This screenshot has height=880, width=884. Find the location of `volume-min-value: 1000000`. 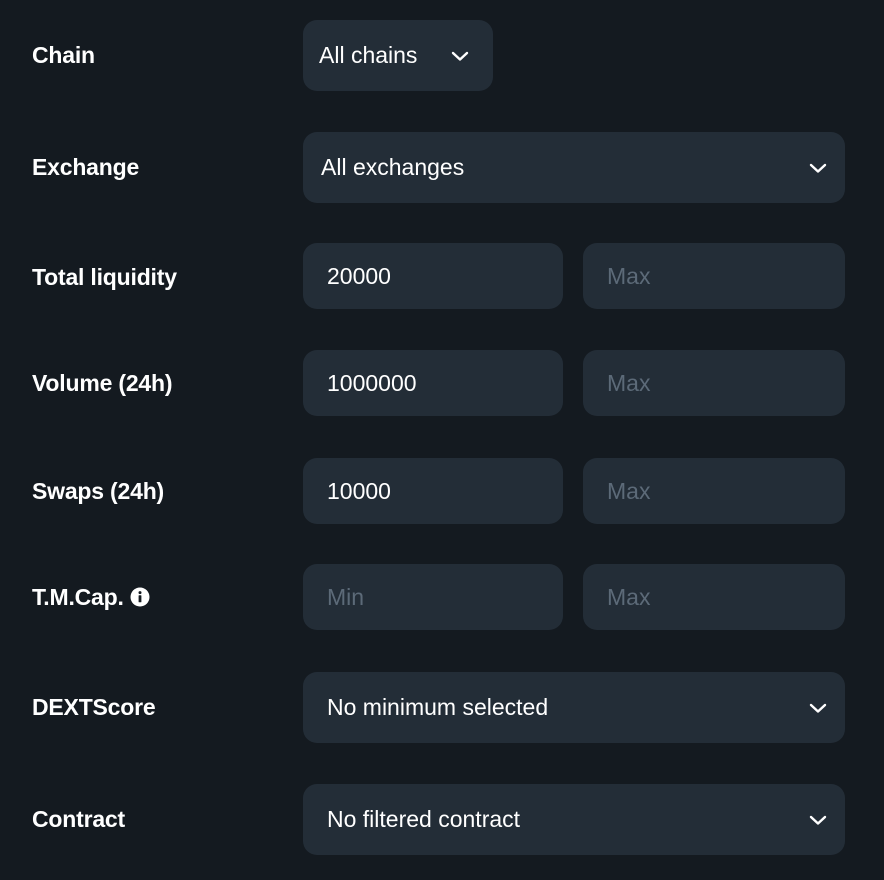

volume-min-value: 1000000 is located at coordinates (372, 382).